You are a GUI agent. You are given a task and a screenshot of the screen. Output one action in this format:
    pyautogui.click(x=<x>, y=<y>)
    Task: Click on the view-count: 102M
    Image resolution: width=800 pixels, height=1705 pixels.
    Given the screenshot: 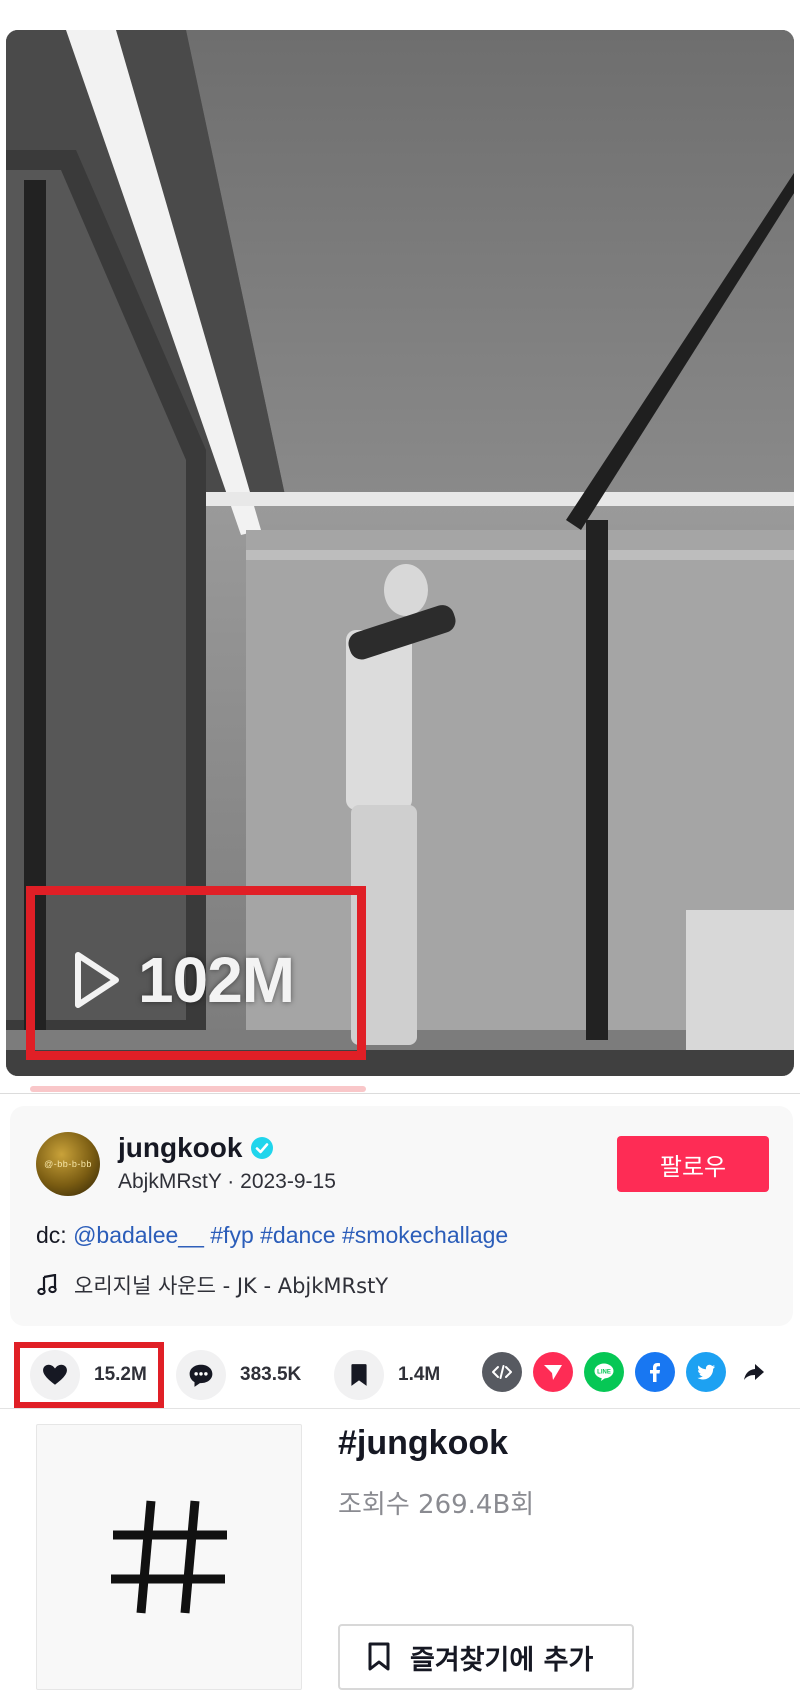 What is the action you would take?
    pyautogui.click(x=187, y=980)
    